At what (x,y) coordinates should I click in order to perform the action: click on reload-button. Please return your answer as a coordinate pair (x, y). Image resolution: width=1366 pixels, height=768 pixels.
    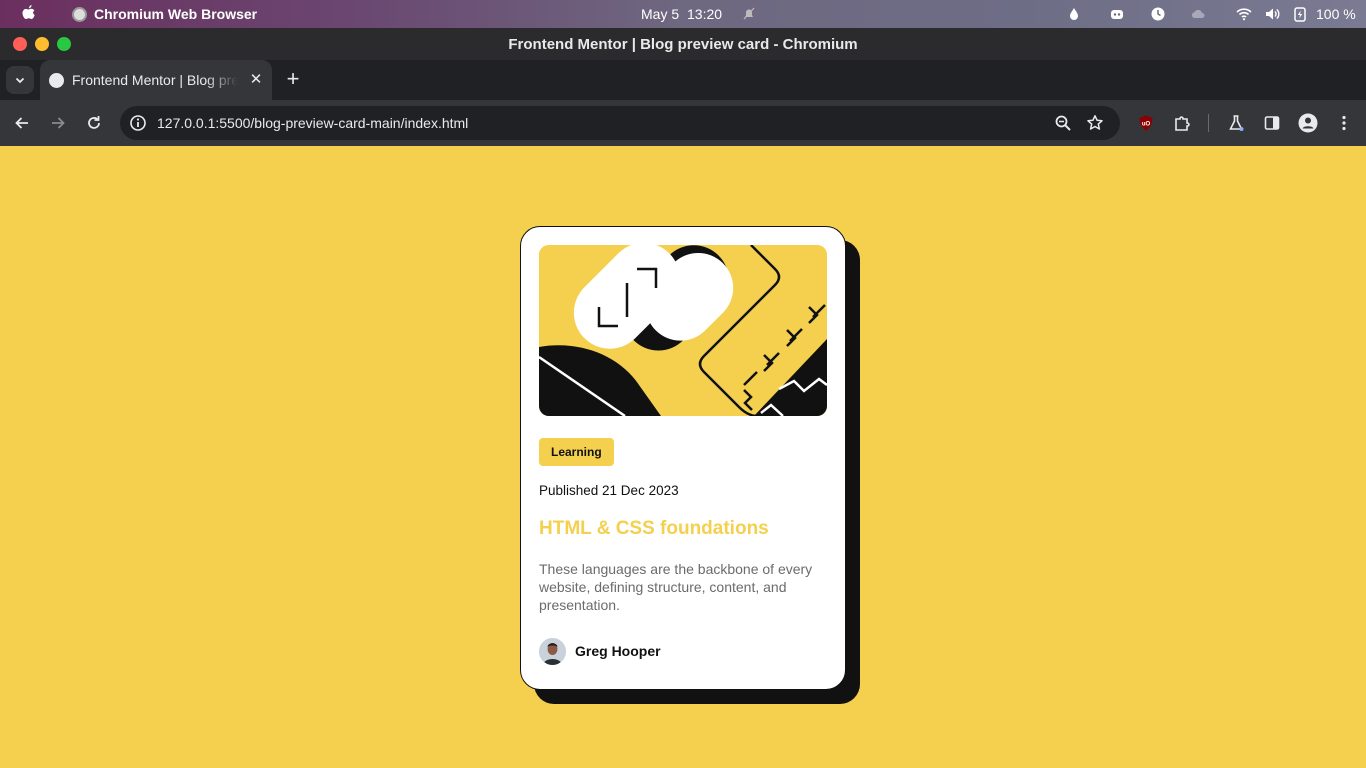
    Looking at the image, I should click on (94, 123).